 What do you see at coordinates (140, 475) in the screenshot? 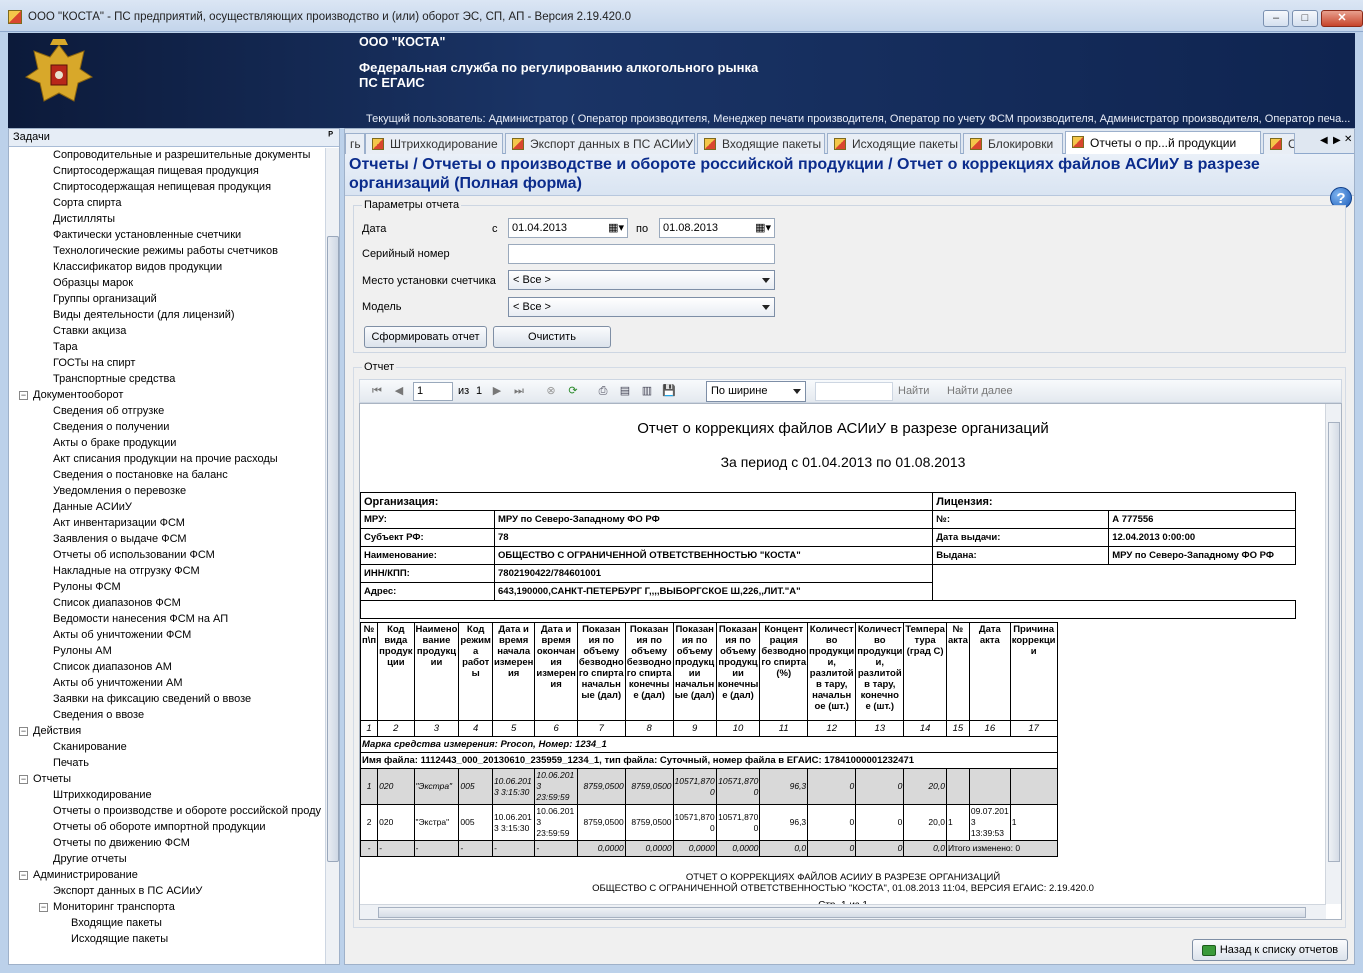
I see `tree-item: Сведения о постановке на баланс` at bounding box center [140, 475].